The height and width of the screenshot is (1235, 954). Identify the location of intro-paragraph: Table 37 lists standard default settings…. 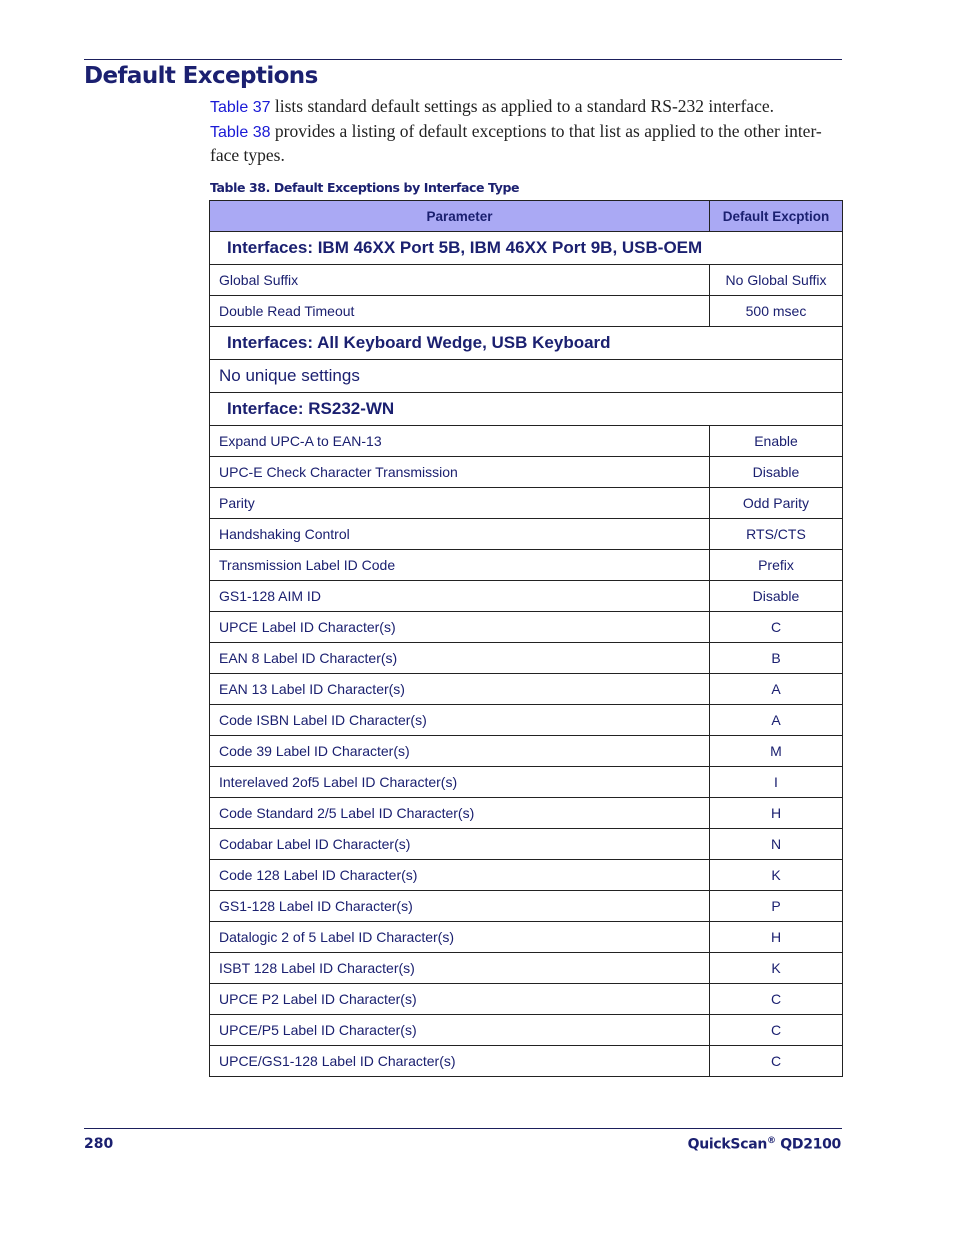
(530, 131).